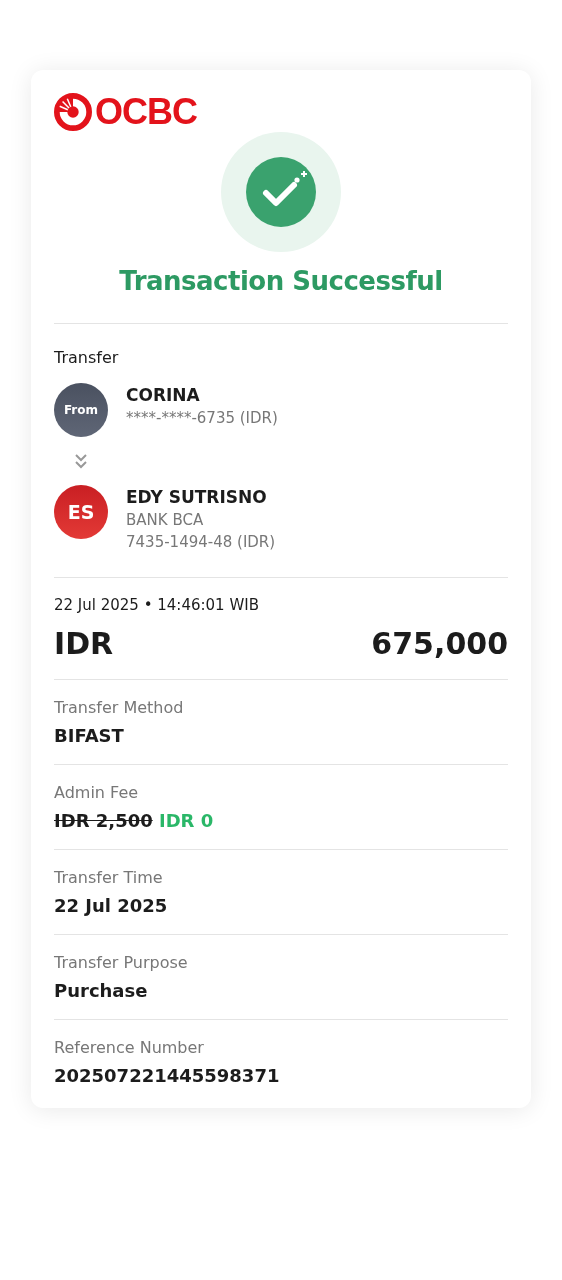  I want to click on account-name: EDY SUTRISNO, so click(197, 497).